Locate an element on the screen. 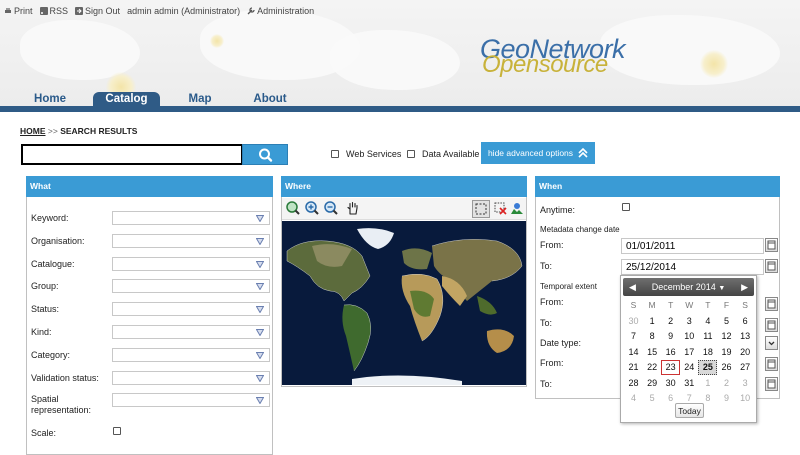  calendar-day: 7 is located at coordinates (633, 336).